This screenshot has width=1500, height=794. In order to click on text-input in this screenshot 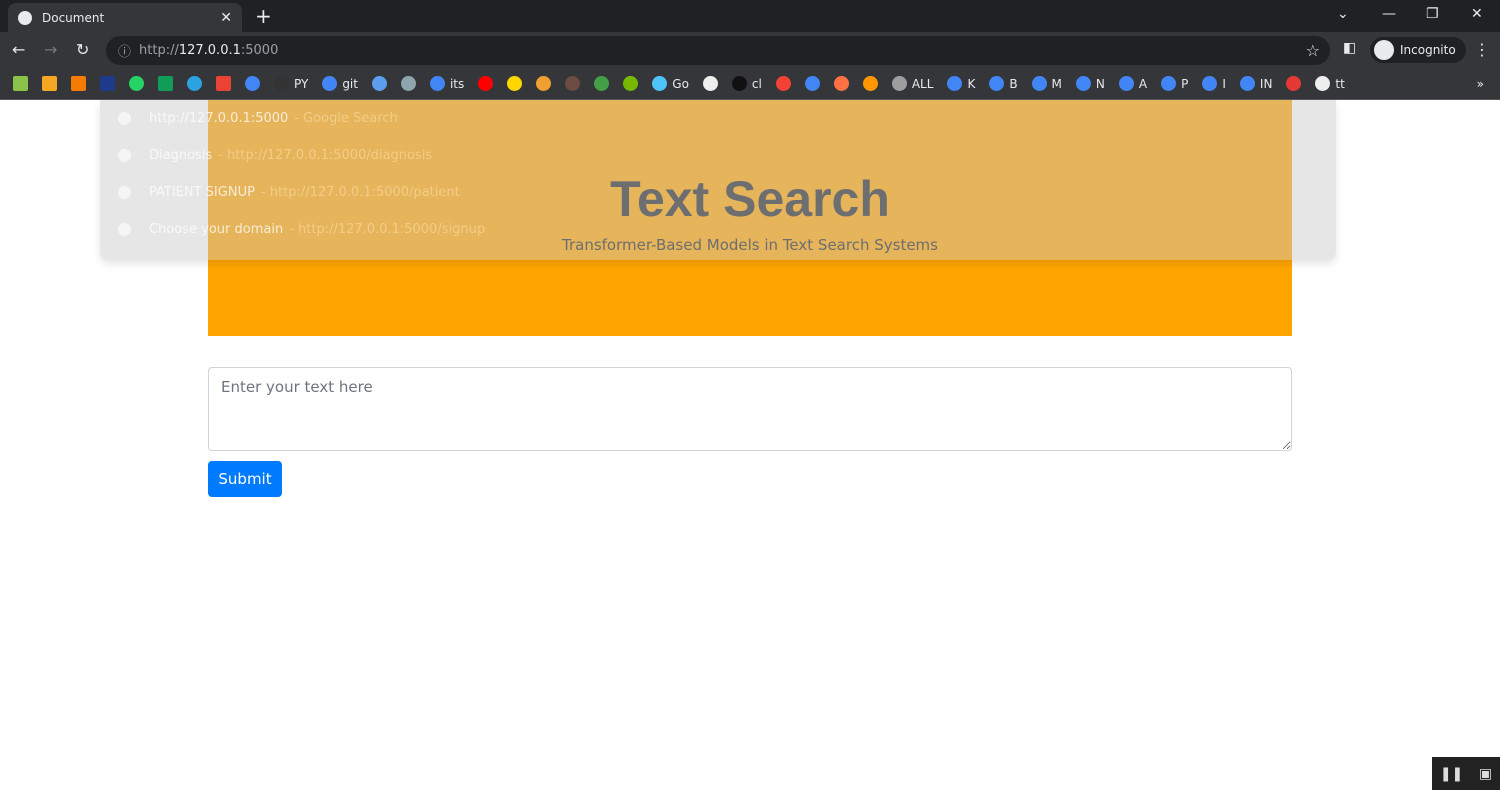, I will do `click(750, 409)`.